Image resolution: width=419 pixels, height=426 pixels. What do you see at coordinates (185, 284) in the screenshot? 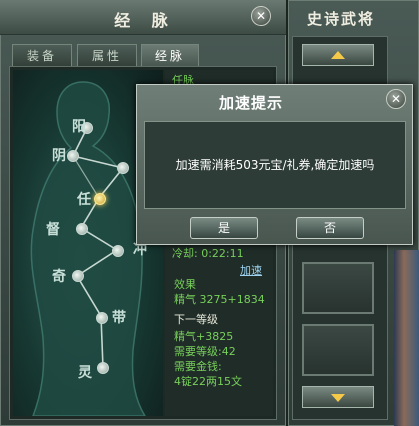
I see `effect-title: 效果` at bounding box center [185, 284].